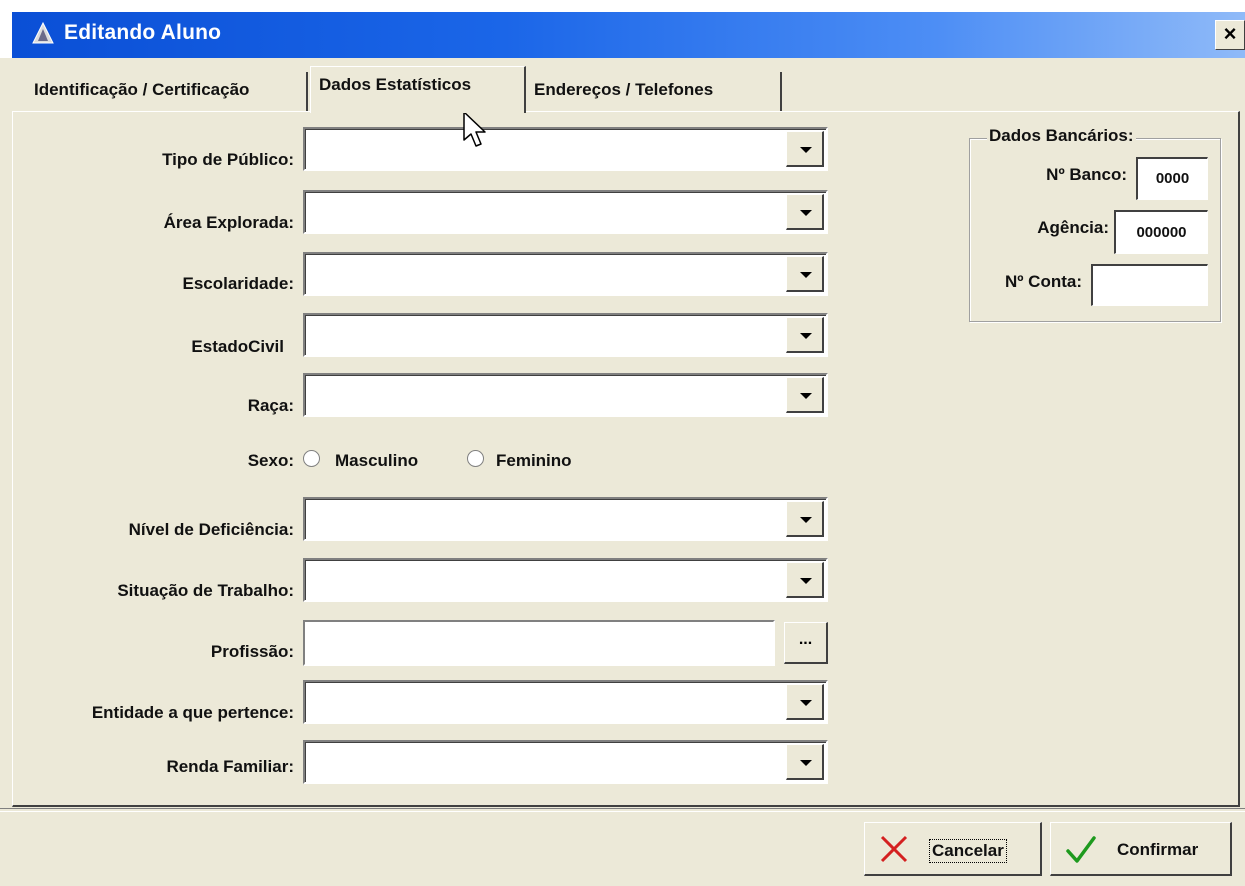 The width and height of the screenshot is (1245, 886). Describe the element at coordinates (230, 766) in the screenshot. I see `renda-familiar-label: Renda Familiar:` at that location.